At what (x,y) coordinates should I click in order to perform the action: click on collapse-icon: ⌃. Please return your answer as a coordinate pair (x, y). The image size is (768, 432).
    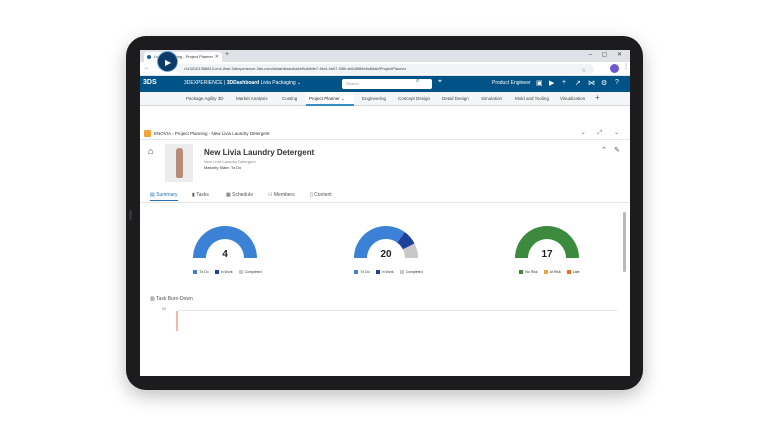
    Looking at the image, I should click on (604, 150).